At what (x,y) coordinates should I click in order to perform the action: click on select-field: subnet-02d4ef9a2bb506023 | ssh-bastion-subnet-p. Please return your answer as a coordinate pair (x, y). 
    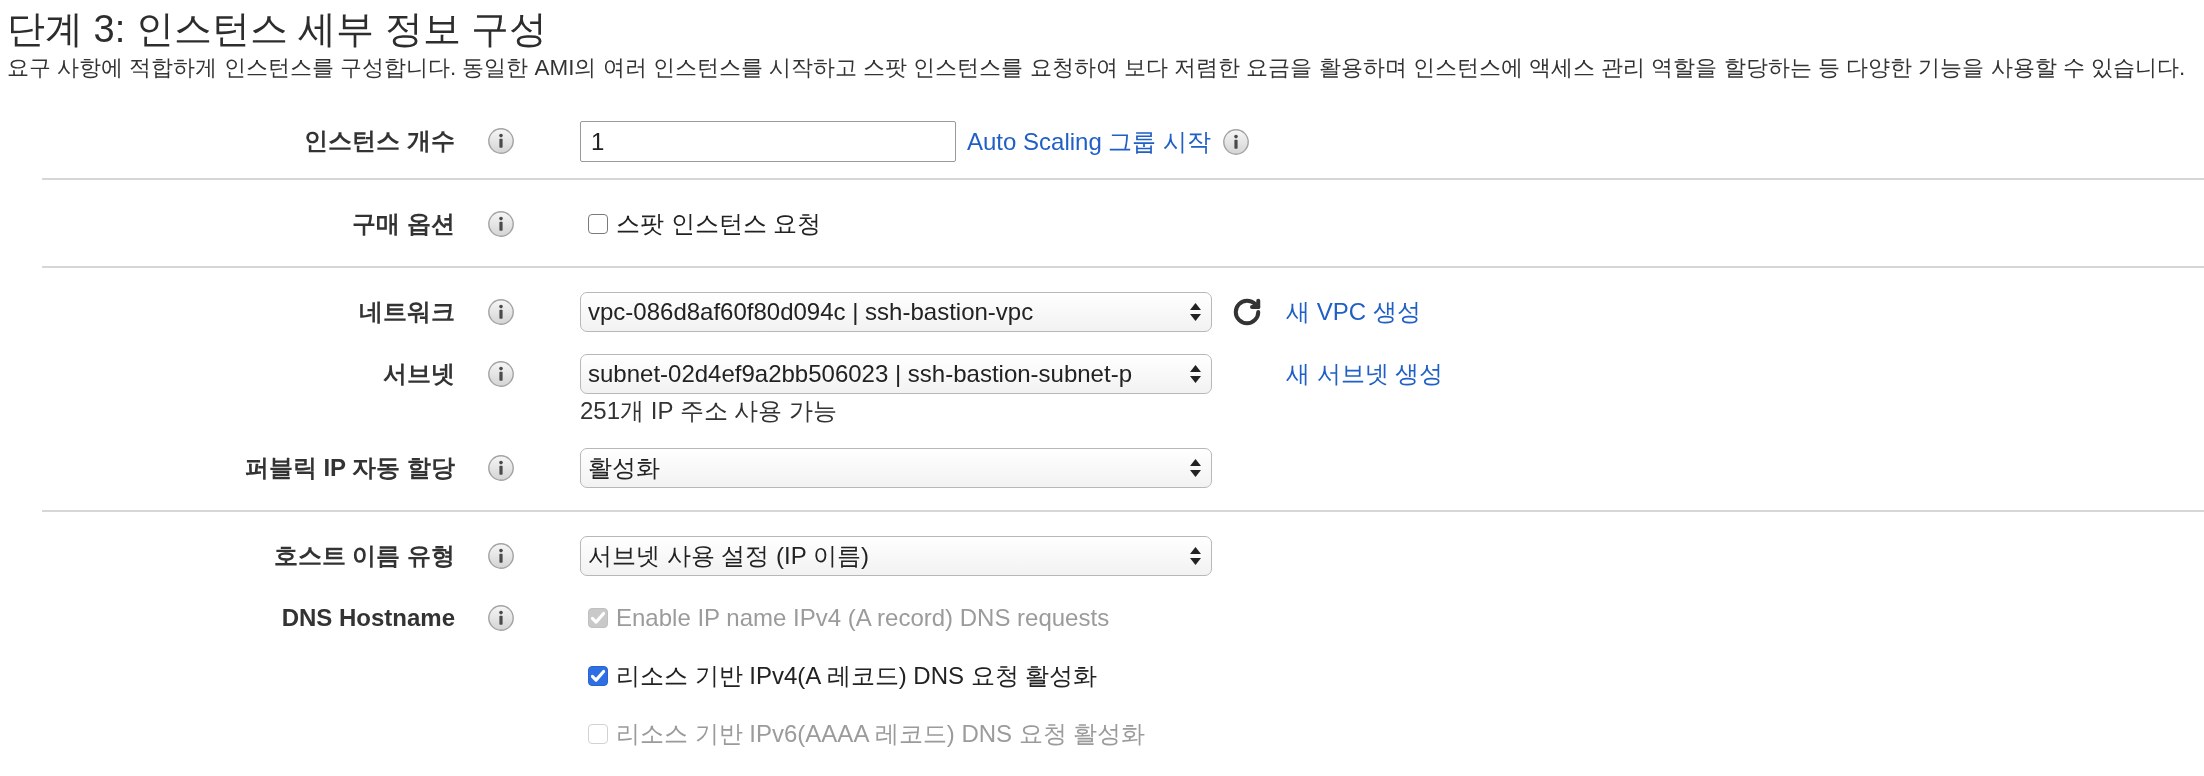
    Looking at the image, I should click on (896, 374).